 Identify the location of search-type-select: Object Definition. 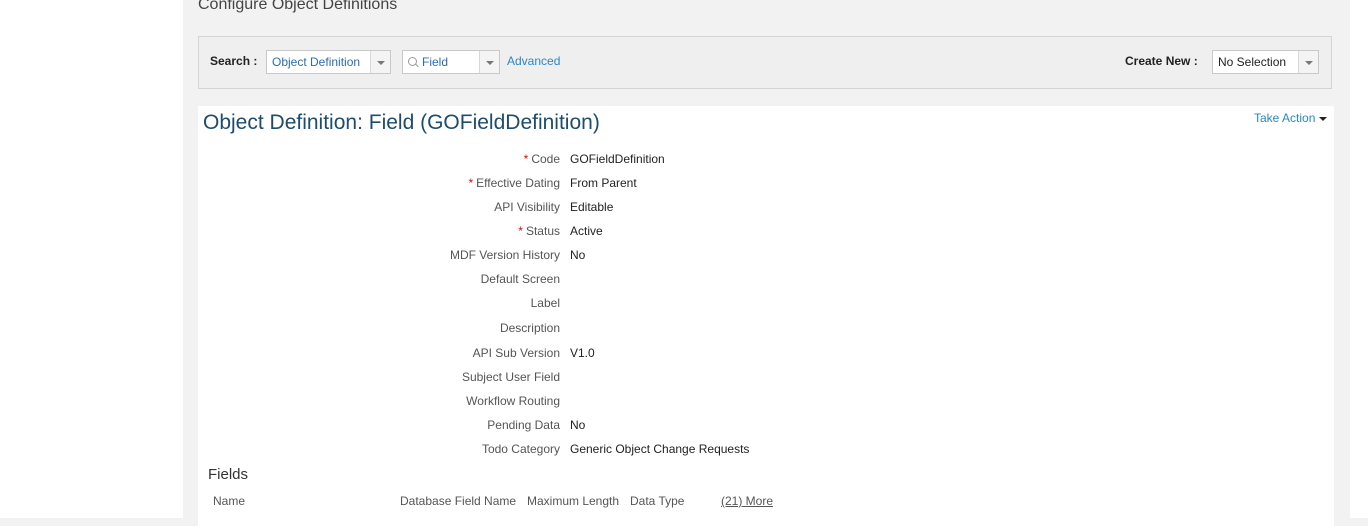
(328, 62).